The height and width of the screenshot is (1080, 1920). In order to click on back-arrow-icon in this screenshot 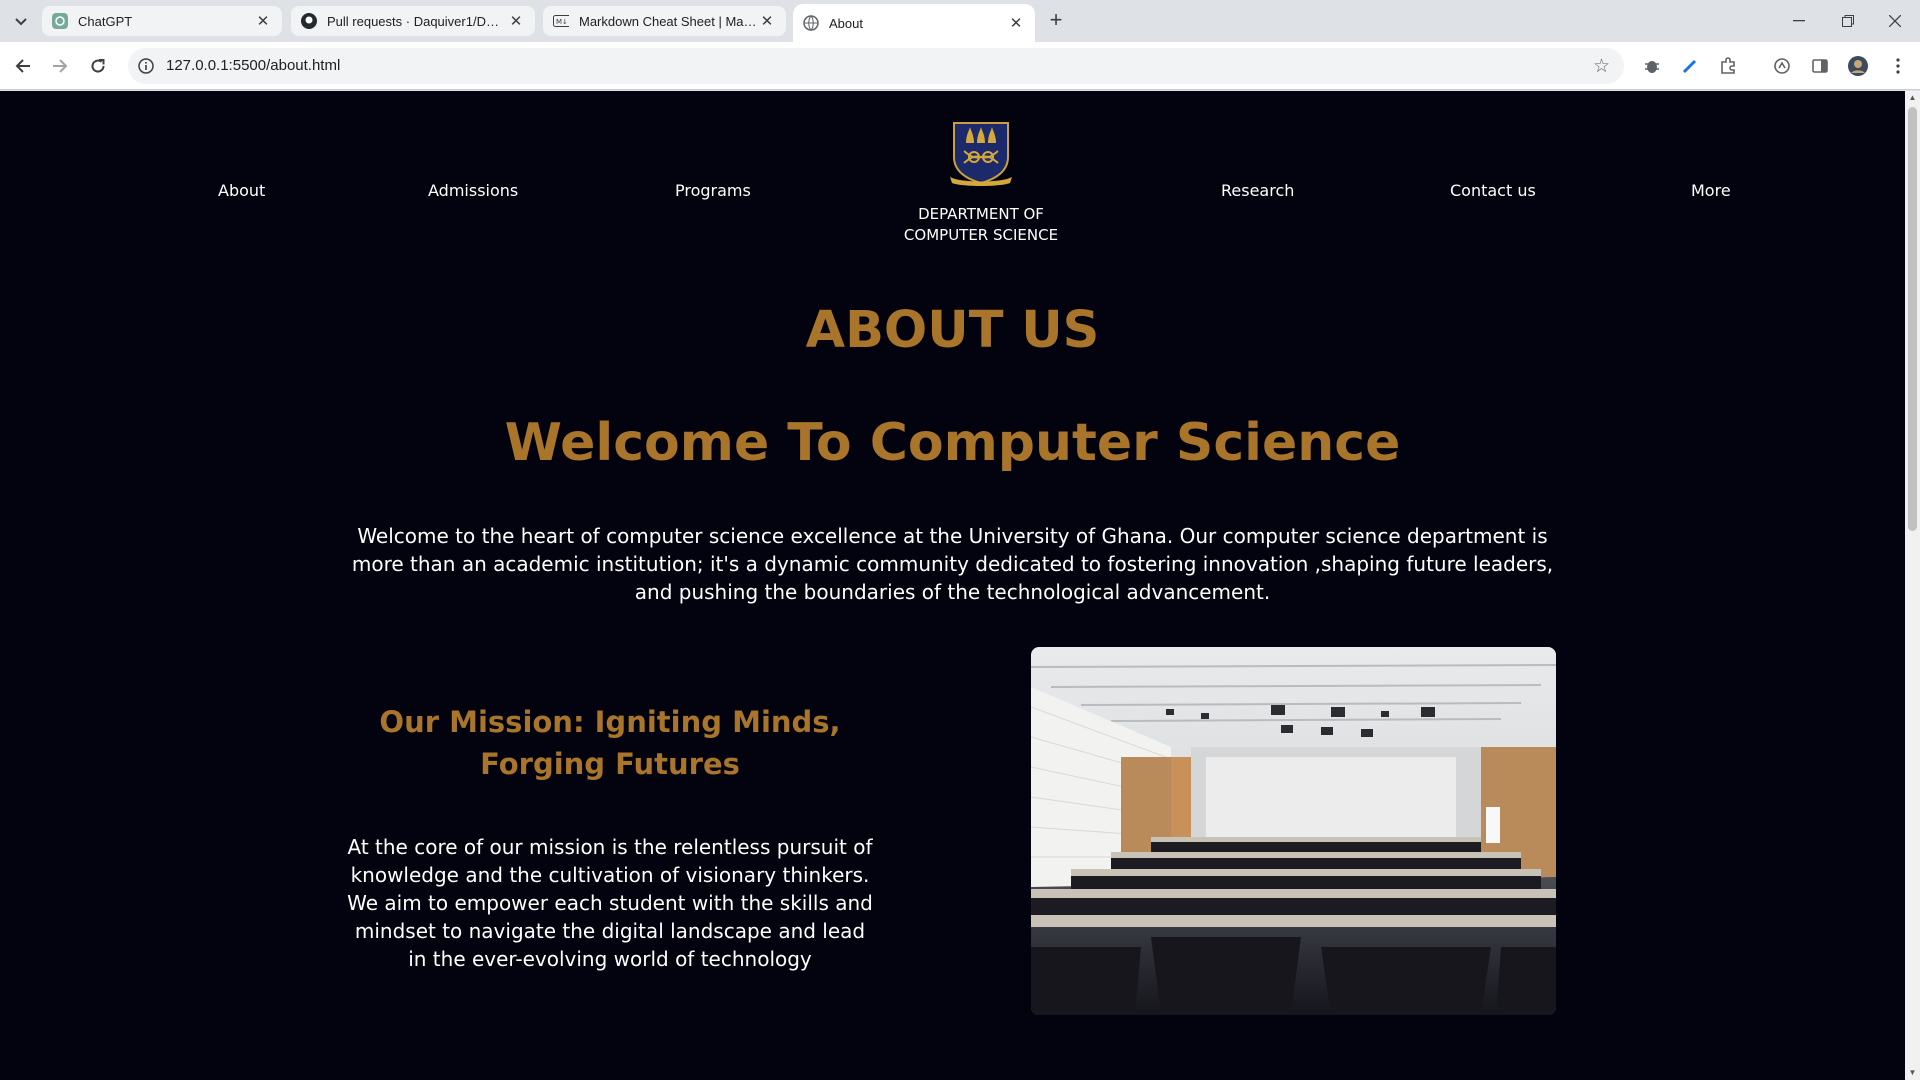, I will do `click(23, 66)`.